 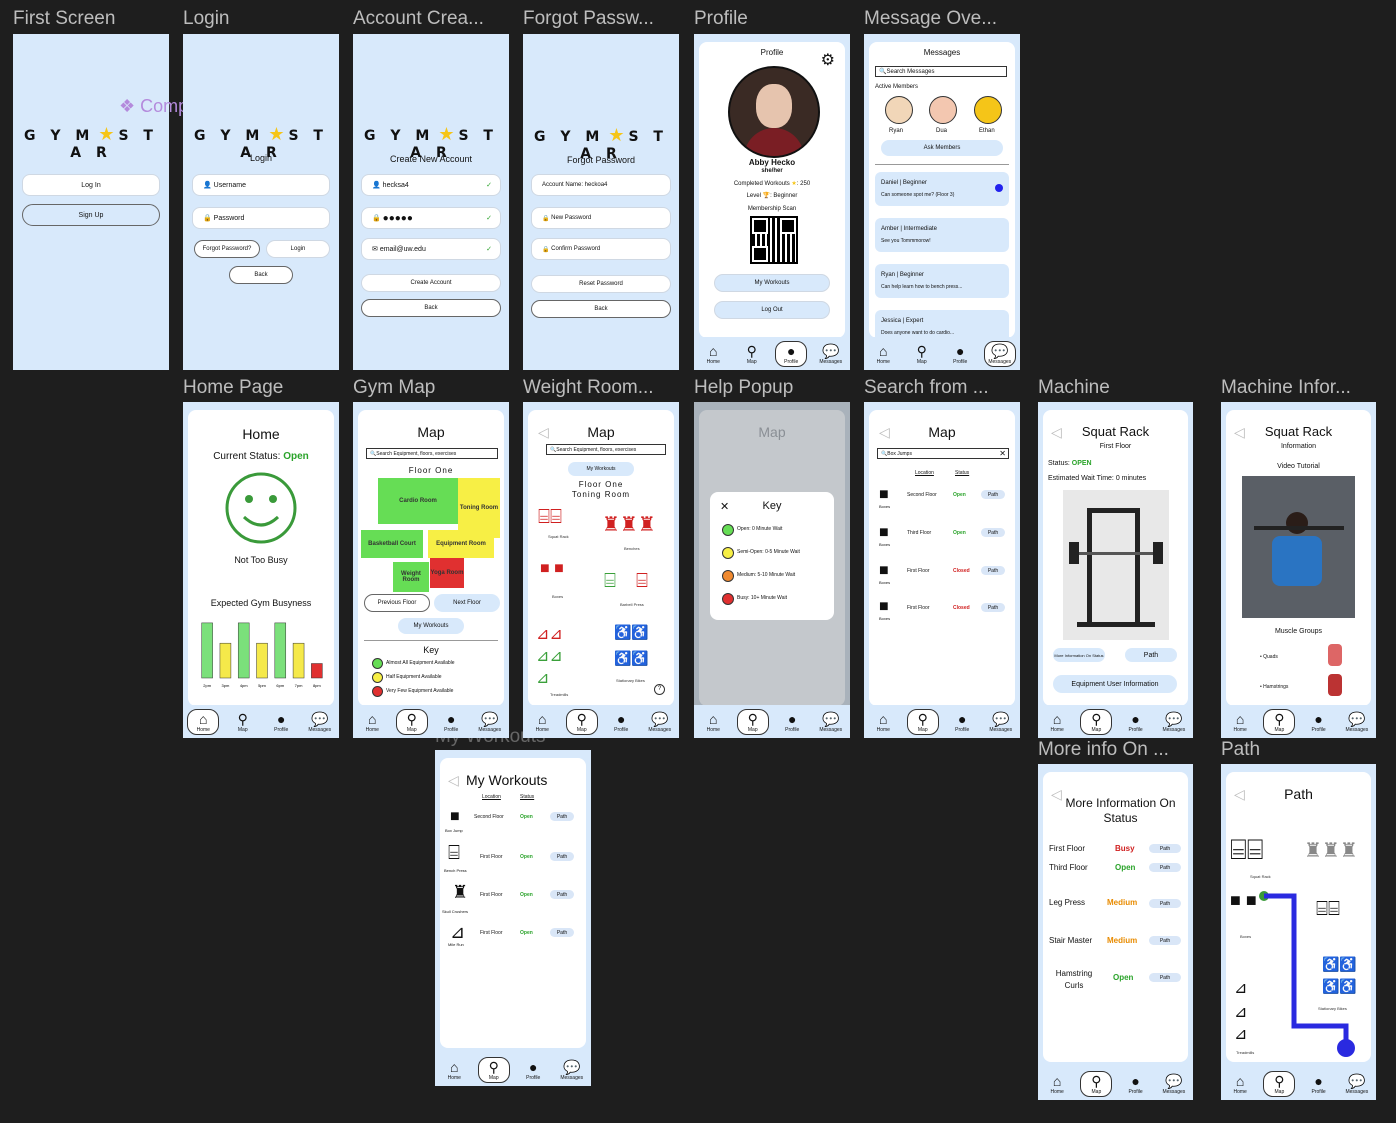 What do you see at coordinates (941, 71) in the screenshot?
I see `search-input: 🔍 Search Messages` at bounding box center [941, 71].